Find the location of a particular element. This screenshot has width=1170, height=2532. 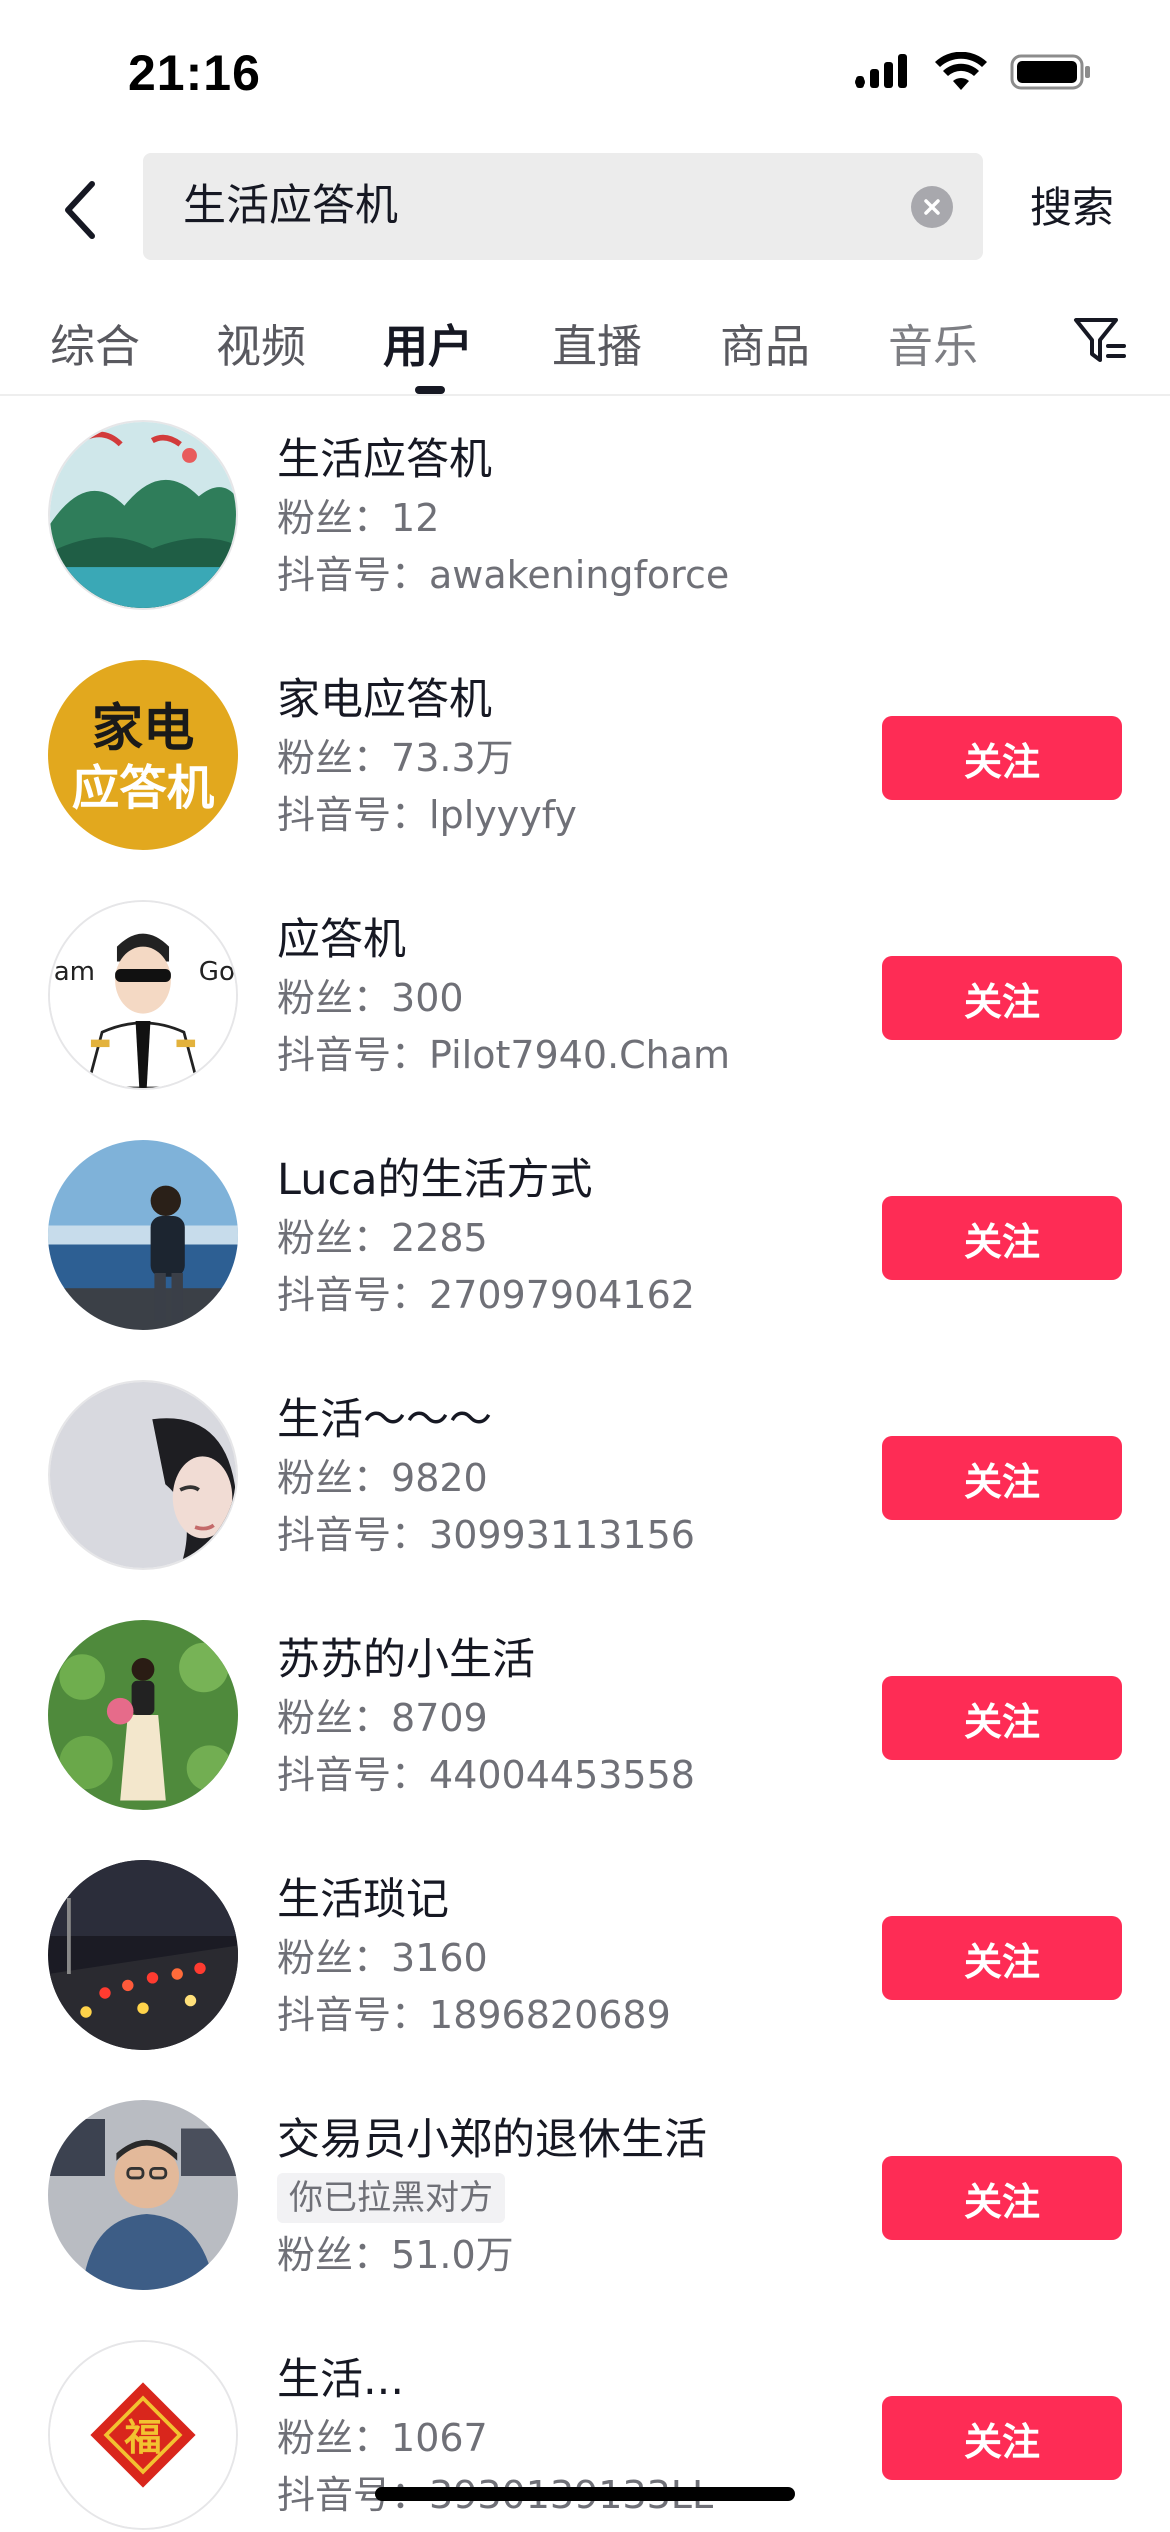

user-info: 生活琐记 粉丝：3160 抖音号：1896820689 is located at coordinates (577, 1957).